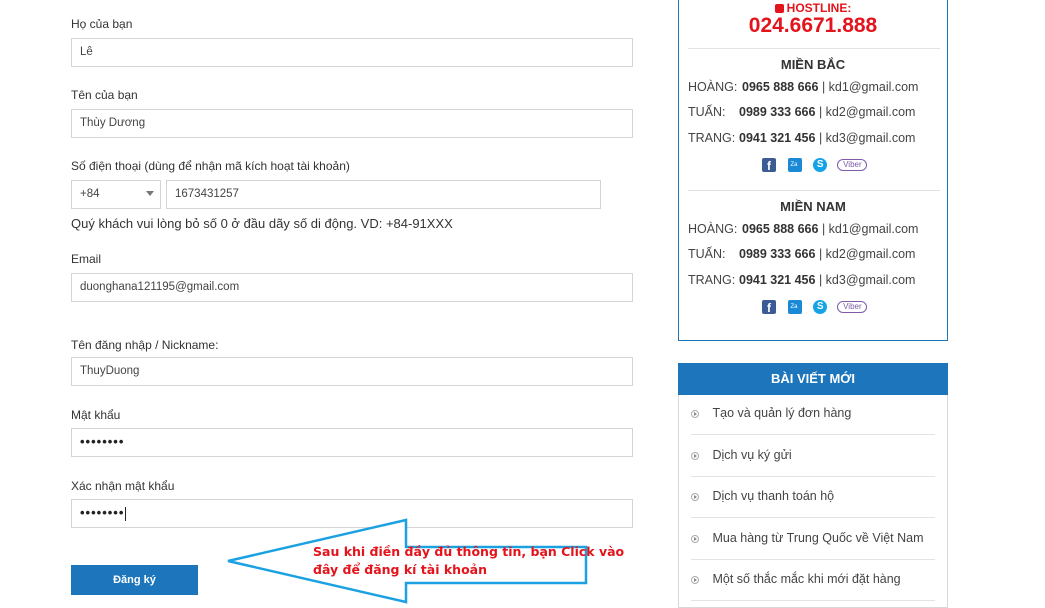 This screenshot has height=608, width=1045. Describe the element at coordinates (134, 580) in the screenshot. I see `register-button: Đăng ký` at that location.